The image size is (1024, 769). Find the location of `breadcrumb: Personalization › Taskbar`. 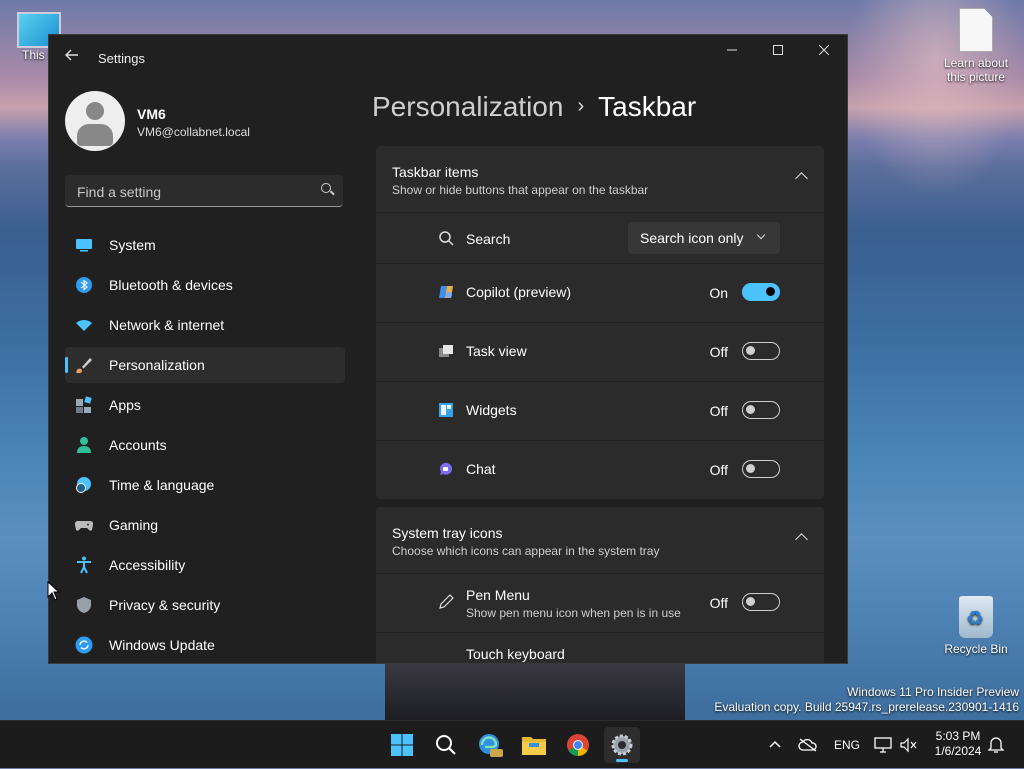

breadcrumb: Personalization › Taskbar is located at coordinates (534, 107).